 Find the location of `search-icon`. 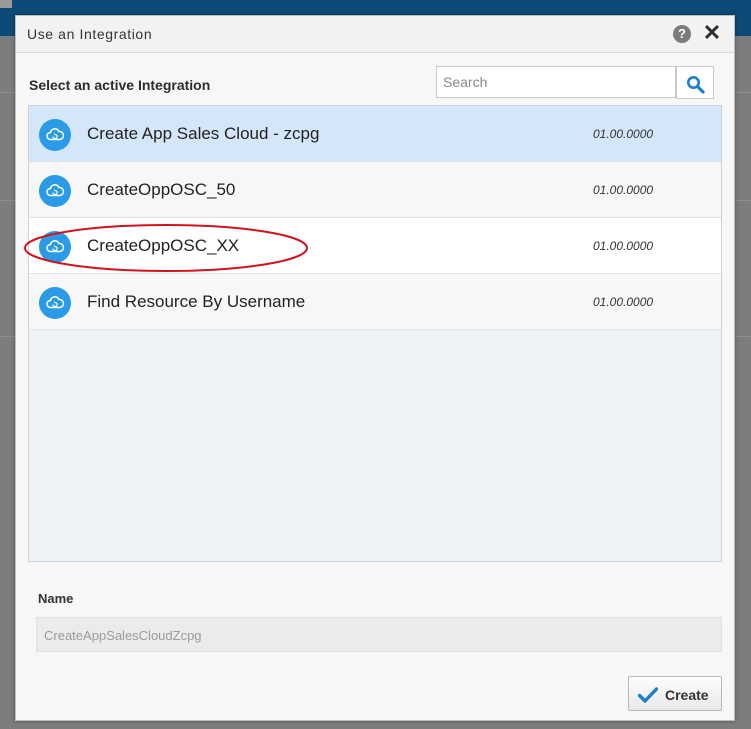

search-icon is located at coordinates (696, 85).